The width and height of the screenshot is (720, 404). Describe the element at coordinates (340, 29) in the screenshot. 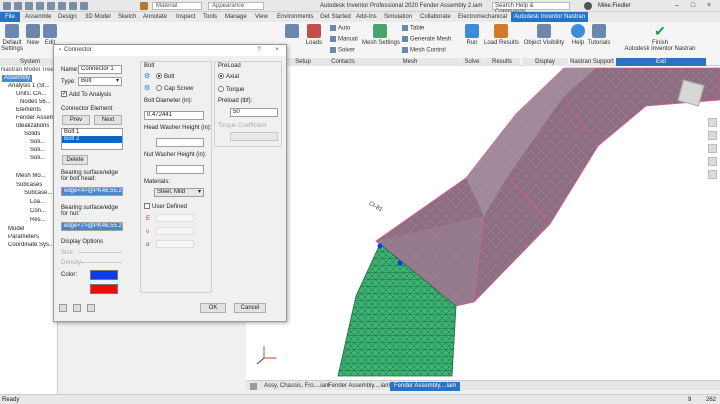

I see `contacts-auto-button: Auto` at that location.